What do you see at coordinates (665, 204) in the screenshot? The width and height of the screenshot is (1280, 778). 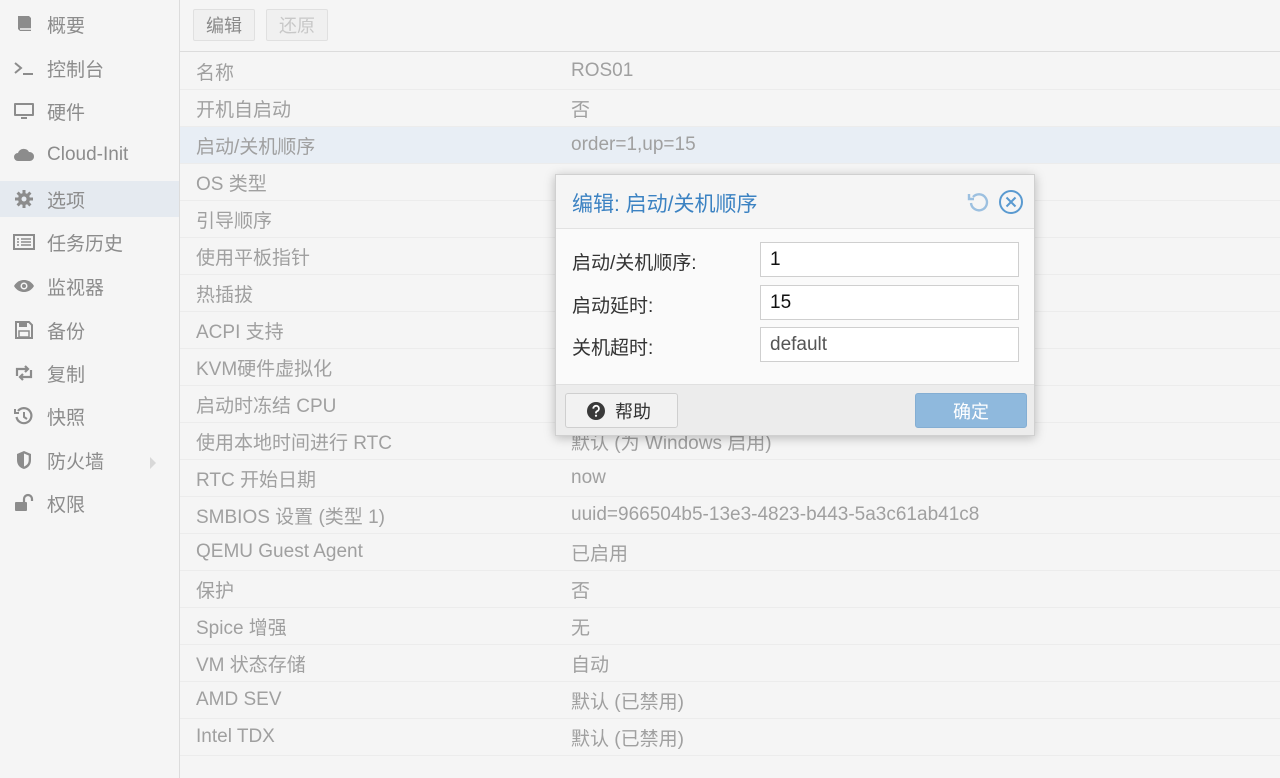 I see `dialog-title: 编辑: 启动/关机顺序` at bounding box center [665, 204].